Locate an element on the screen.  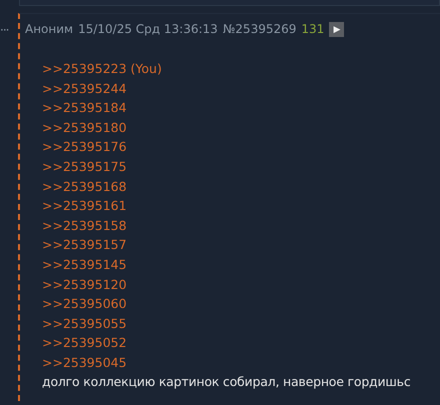
reply-link: >>25395161 is located at coordinates (84, 206).